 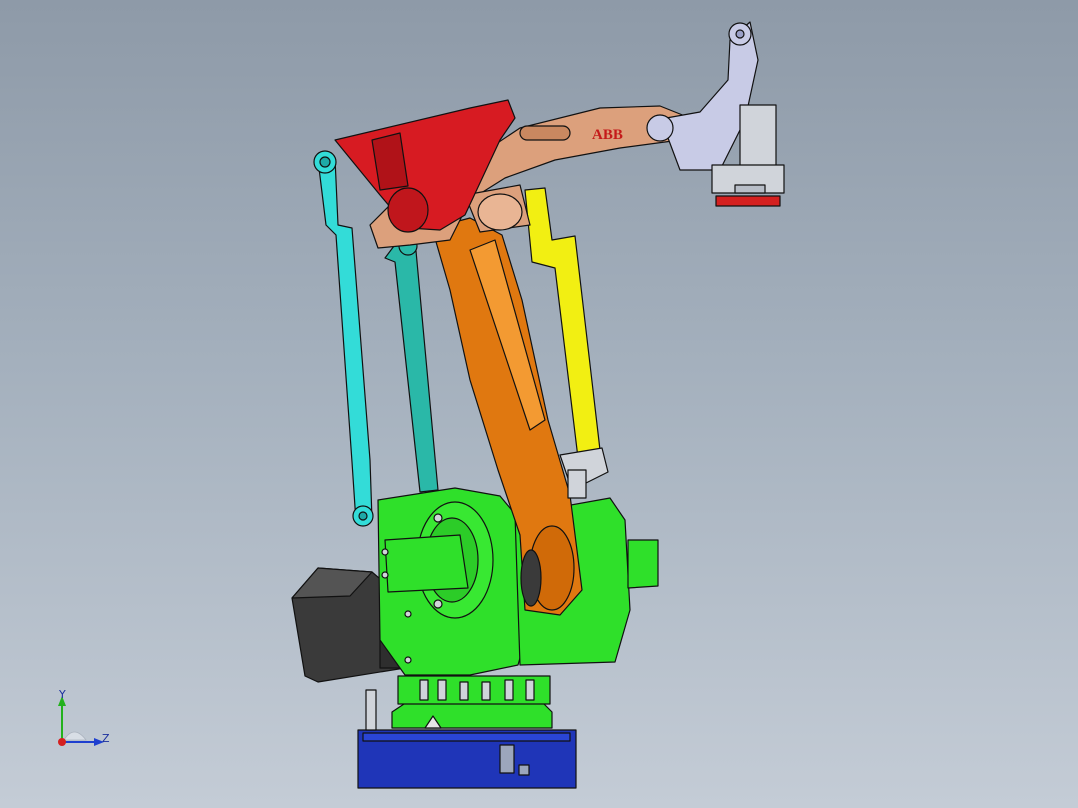 I want to click on brand-label: ABB, so click(x=607, y=135).